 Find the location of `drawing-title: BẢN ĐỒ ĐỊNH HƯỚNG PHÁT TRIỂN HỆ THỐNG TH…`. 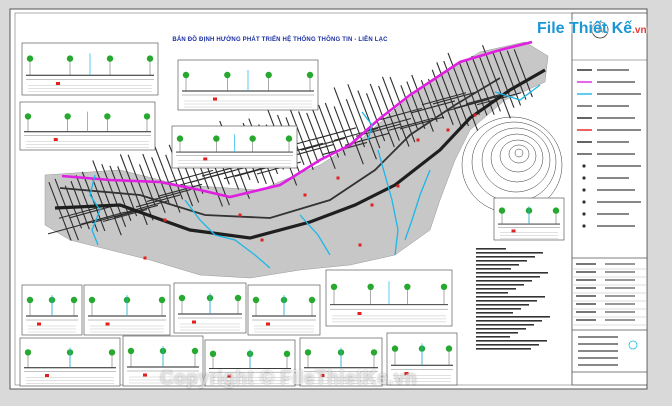

drawing-title: BẢN ĐỒ ĐỊNH HƯỚNG PHÁT TRIỂN HỆ THỐNG TH… is located at coordinates (280, 40).